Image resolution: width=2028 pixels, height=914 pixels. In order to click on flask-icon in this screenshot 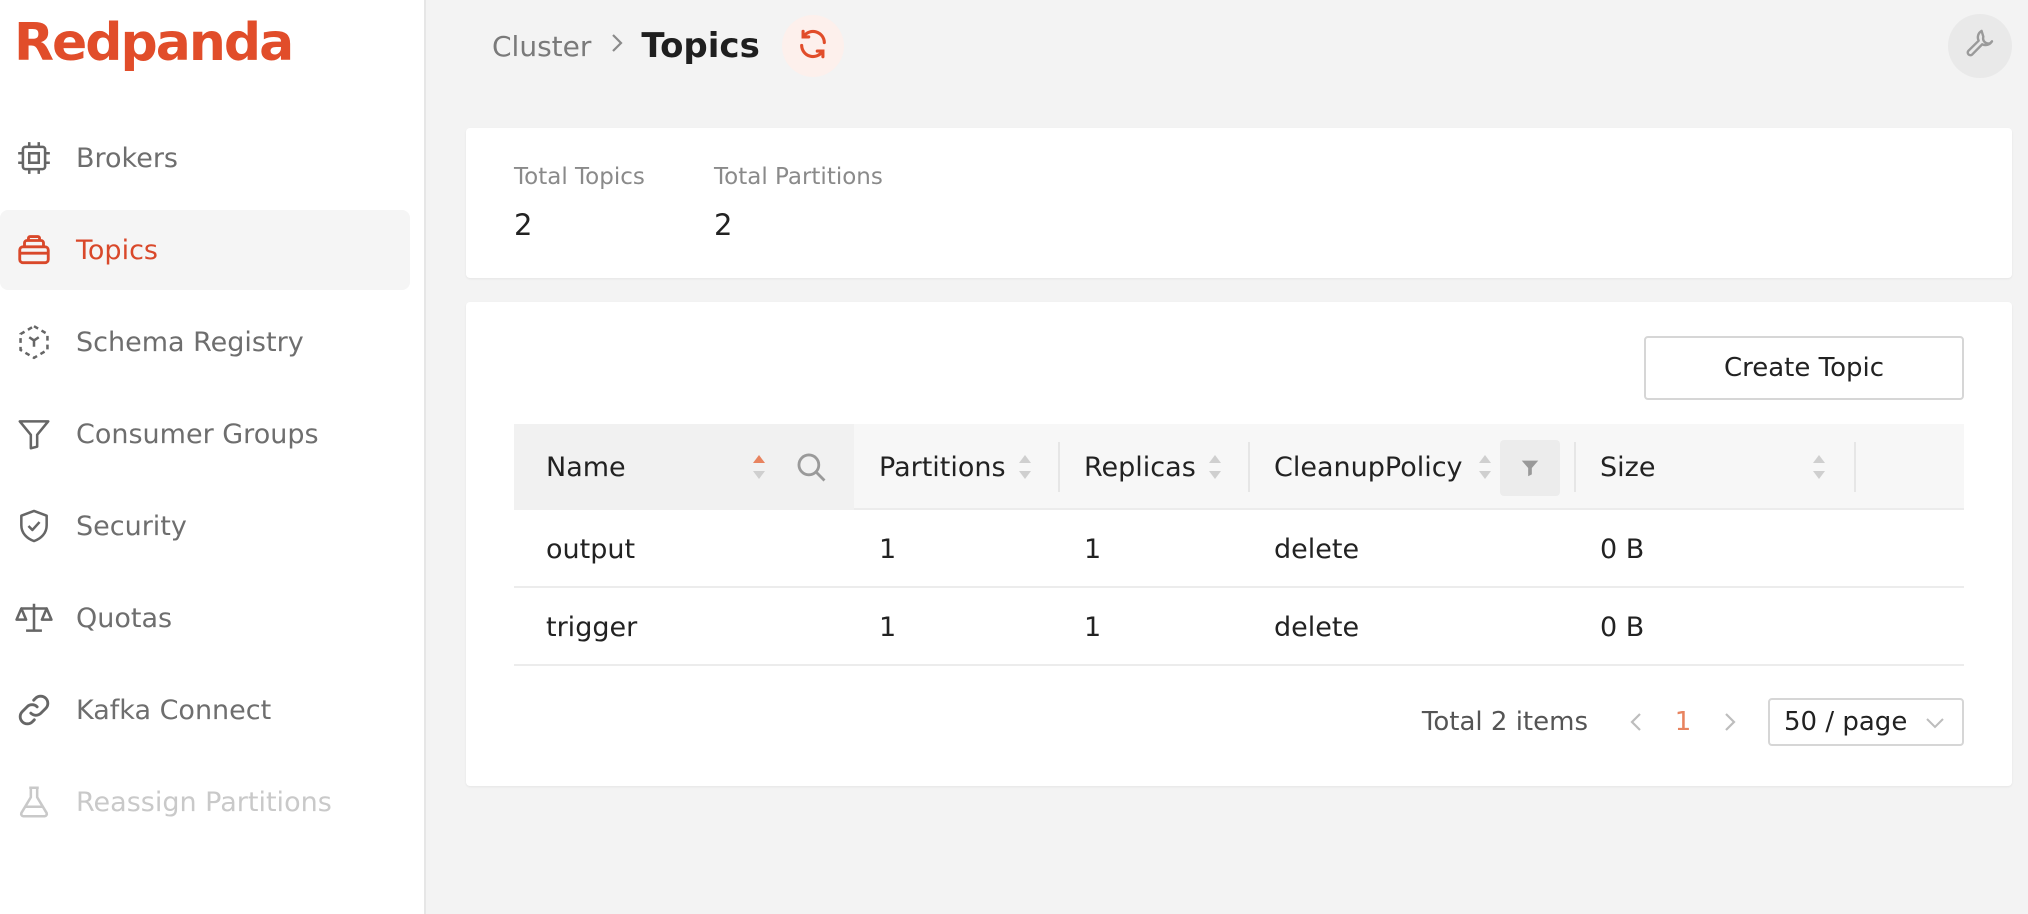, I will do `click(34, 802)`.